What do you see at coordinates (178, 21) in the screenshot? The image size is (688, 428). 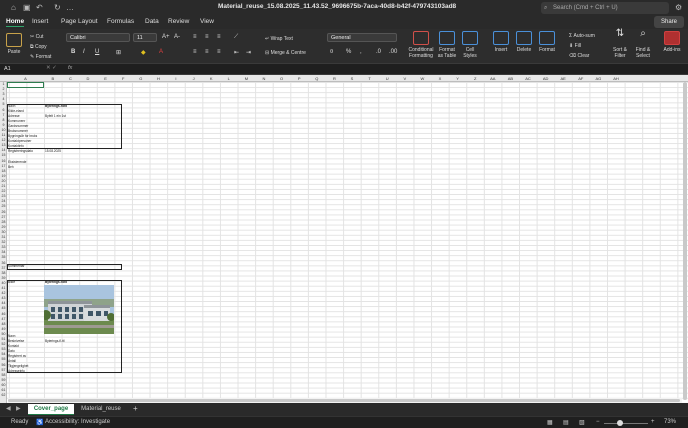 I see `tab-review: Review` at bounding box center [178, 21].